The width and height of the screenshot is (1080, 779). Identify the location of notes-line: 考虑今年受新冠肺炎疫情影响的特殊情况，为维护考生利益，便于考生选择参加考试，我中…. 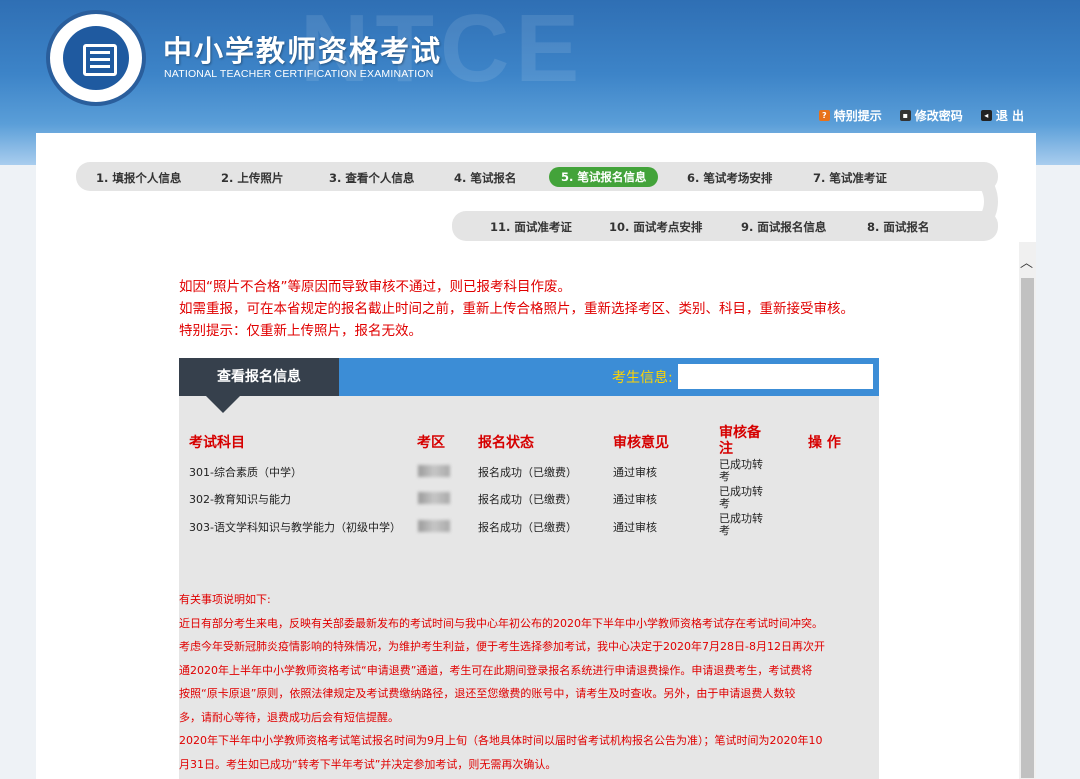
(502, 646).